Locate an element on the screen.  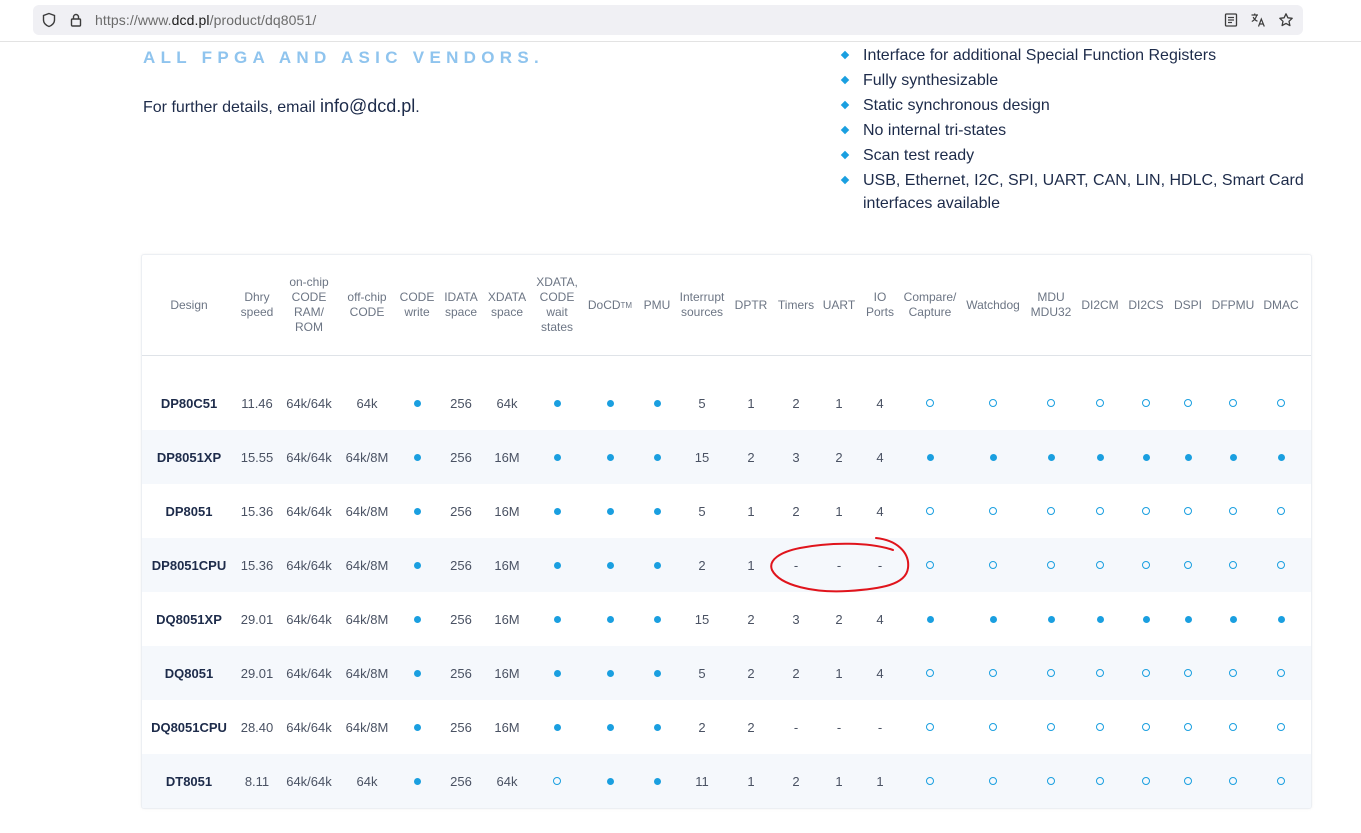
table-cell: 3 is located at coordinates (796, 457).